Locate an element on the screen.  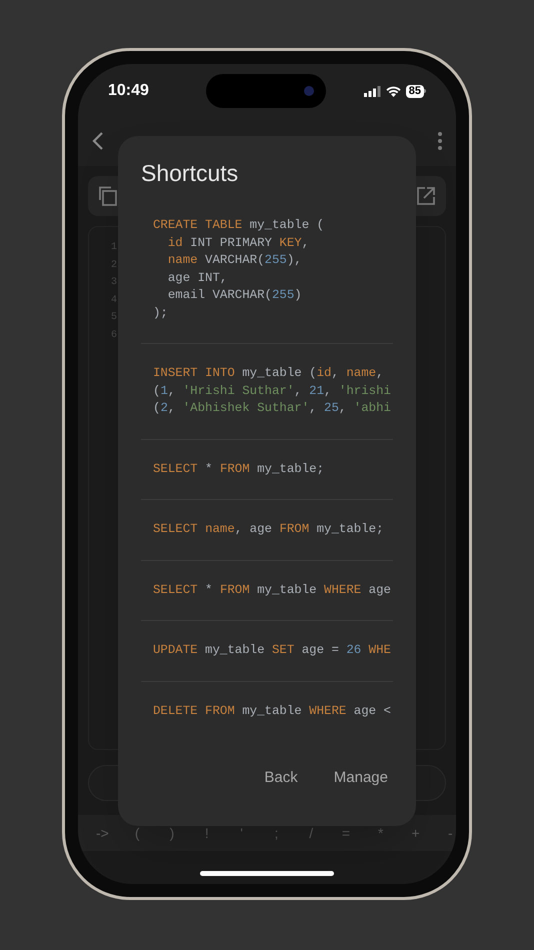
copy-icon is located at coordinates (108, 196).